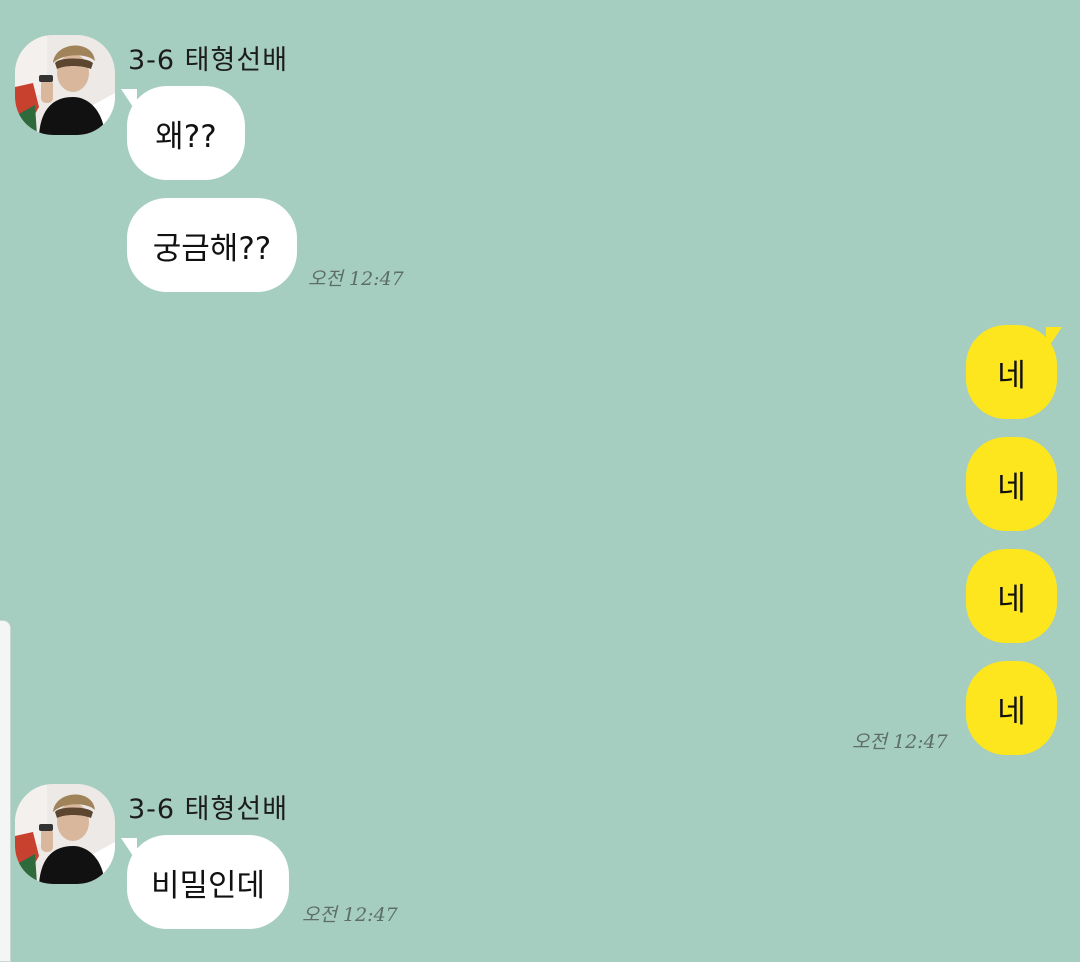 The image size is (1080, 962). Describe the element at coordinates (5, 791) in the screenshot. I see `scroll-handle` at that location.